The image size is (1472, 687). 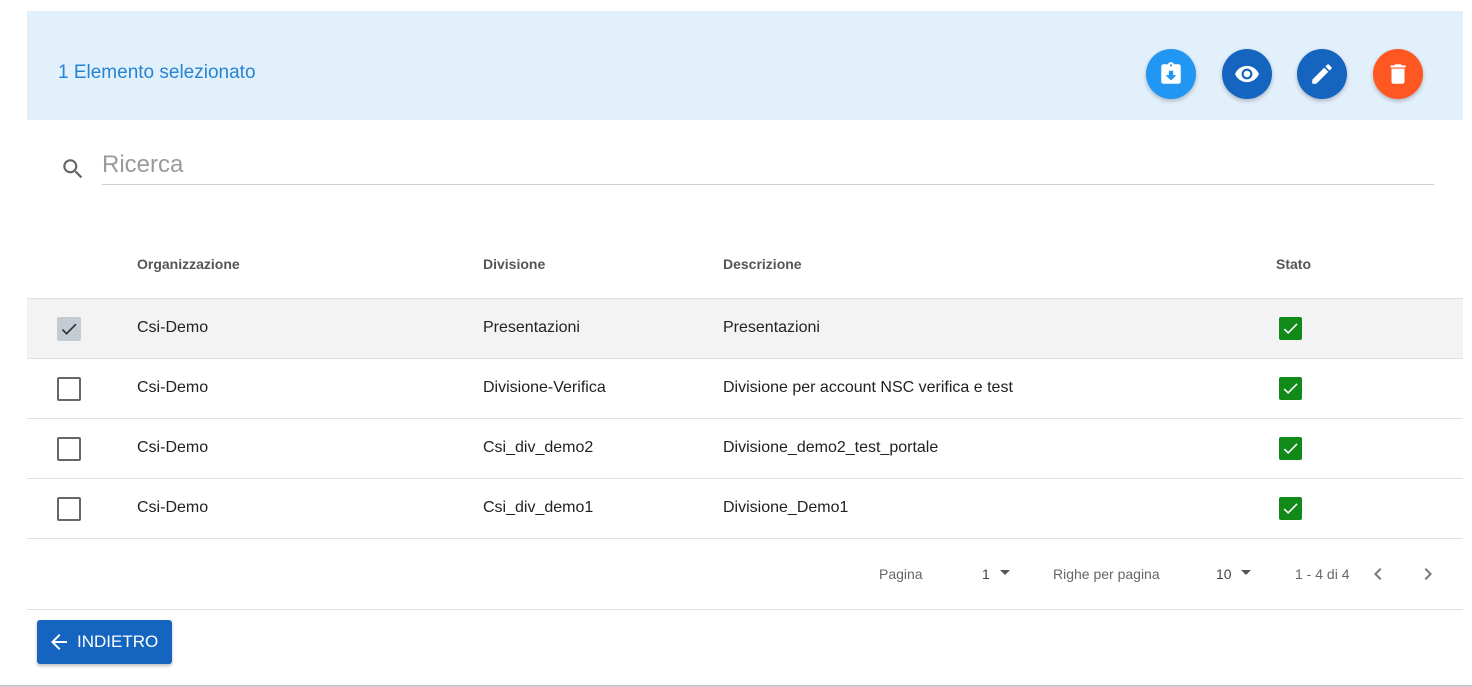 What do you see at coordinates (901, 574) in the screenshot?
I see `pagination-page-label: Pagina` at bounding box center [901, 574].